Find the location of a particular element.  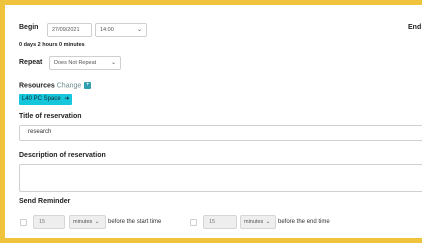

begin-label: Begin is located at coordinates (29, 27).